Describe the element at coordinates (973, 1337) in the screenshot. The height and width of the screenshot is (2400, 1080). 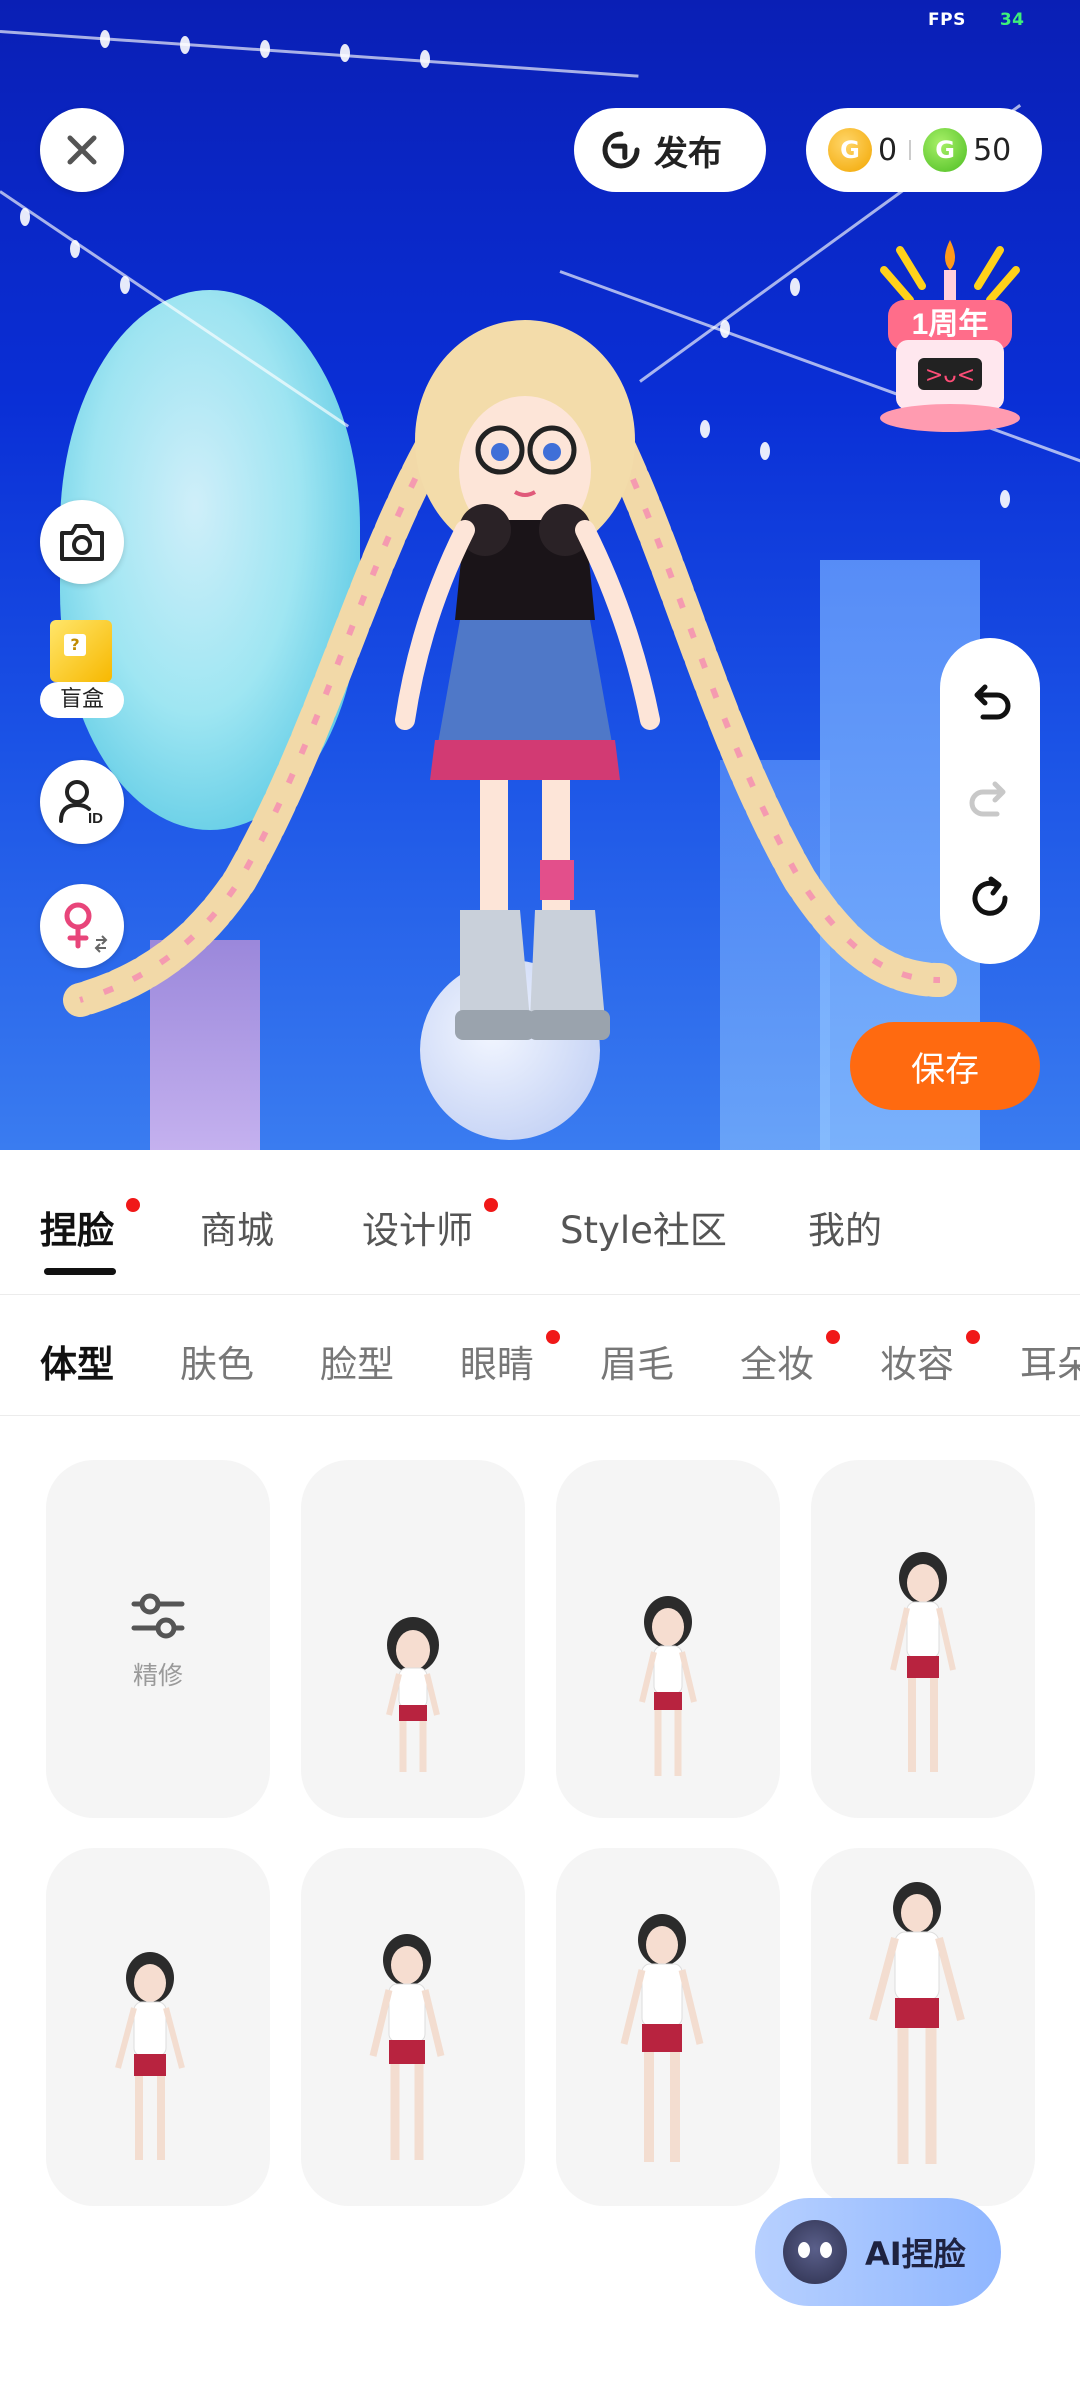
I see `subtab-makeup-notification-dot` at that location.